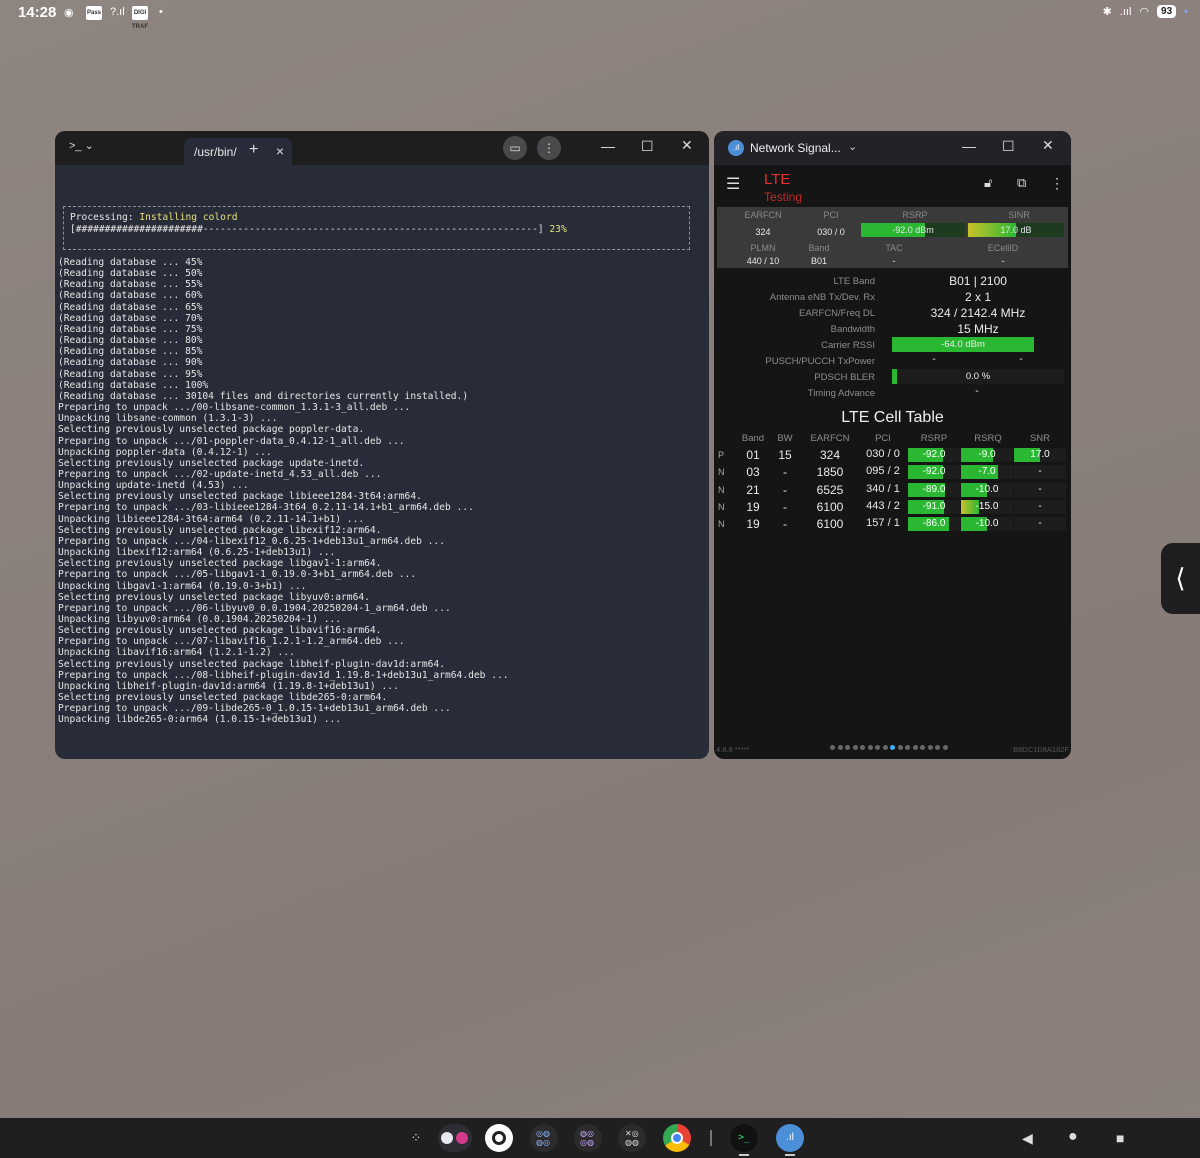  I want to click on cell-pci: 030 / 0, so click(883, 454).